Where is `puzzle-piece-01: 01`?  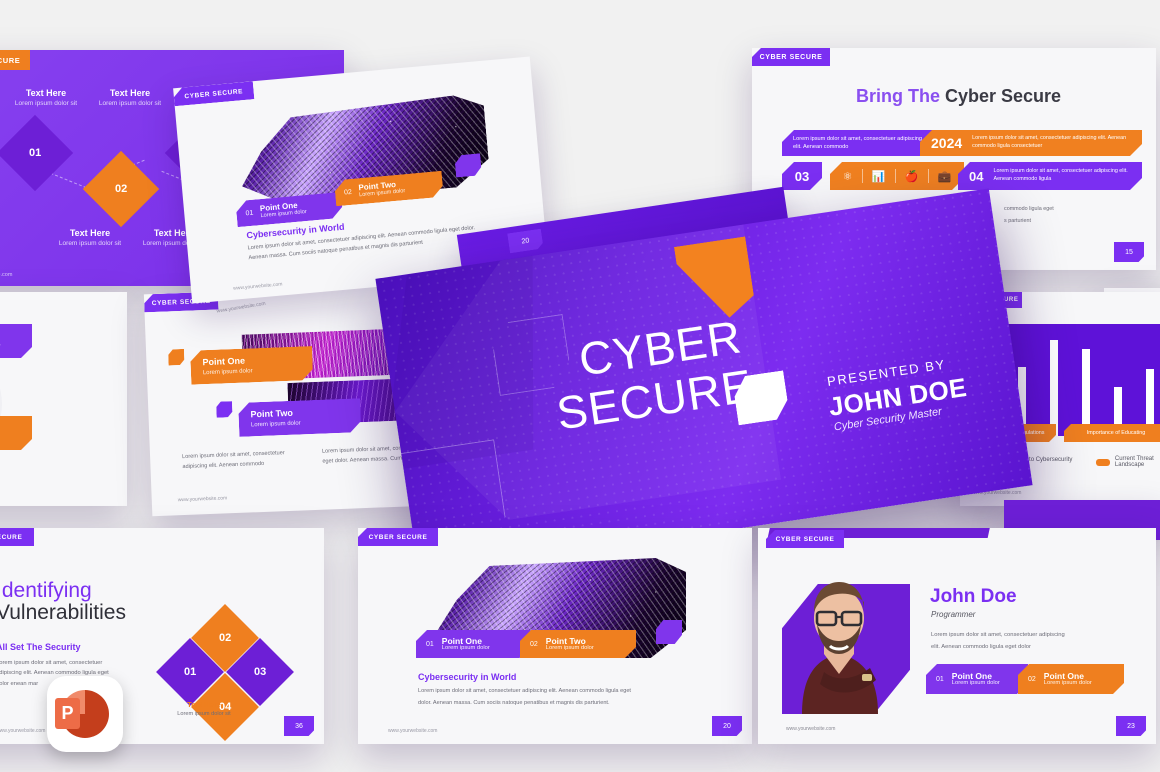 puzzle-piece-01: 01 is located at coordinates (37, 153).